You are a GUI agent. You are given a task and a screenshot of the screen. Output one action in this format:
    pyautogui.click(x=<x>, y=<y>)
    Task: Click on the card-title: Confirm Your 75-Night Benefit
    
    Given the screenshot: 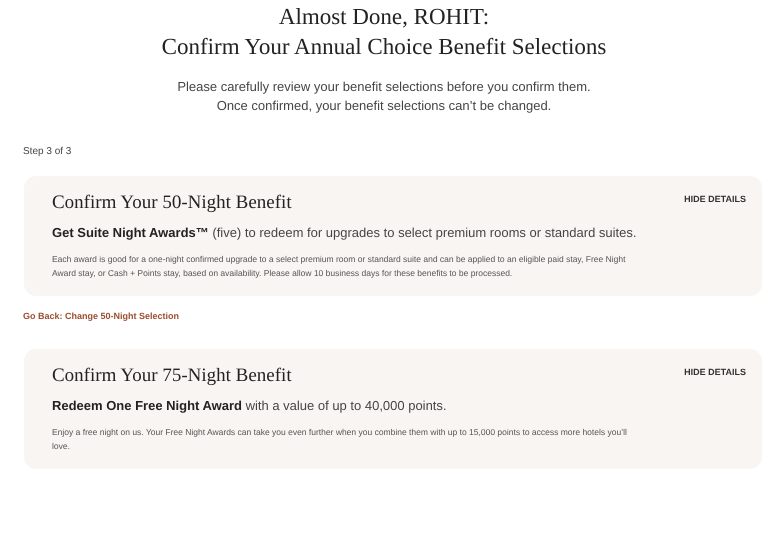 What is the action you would take?
    pyautogui.click(x=172, y=376)
    